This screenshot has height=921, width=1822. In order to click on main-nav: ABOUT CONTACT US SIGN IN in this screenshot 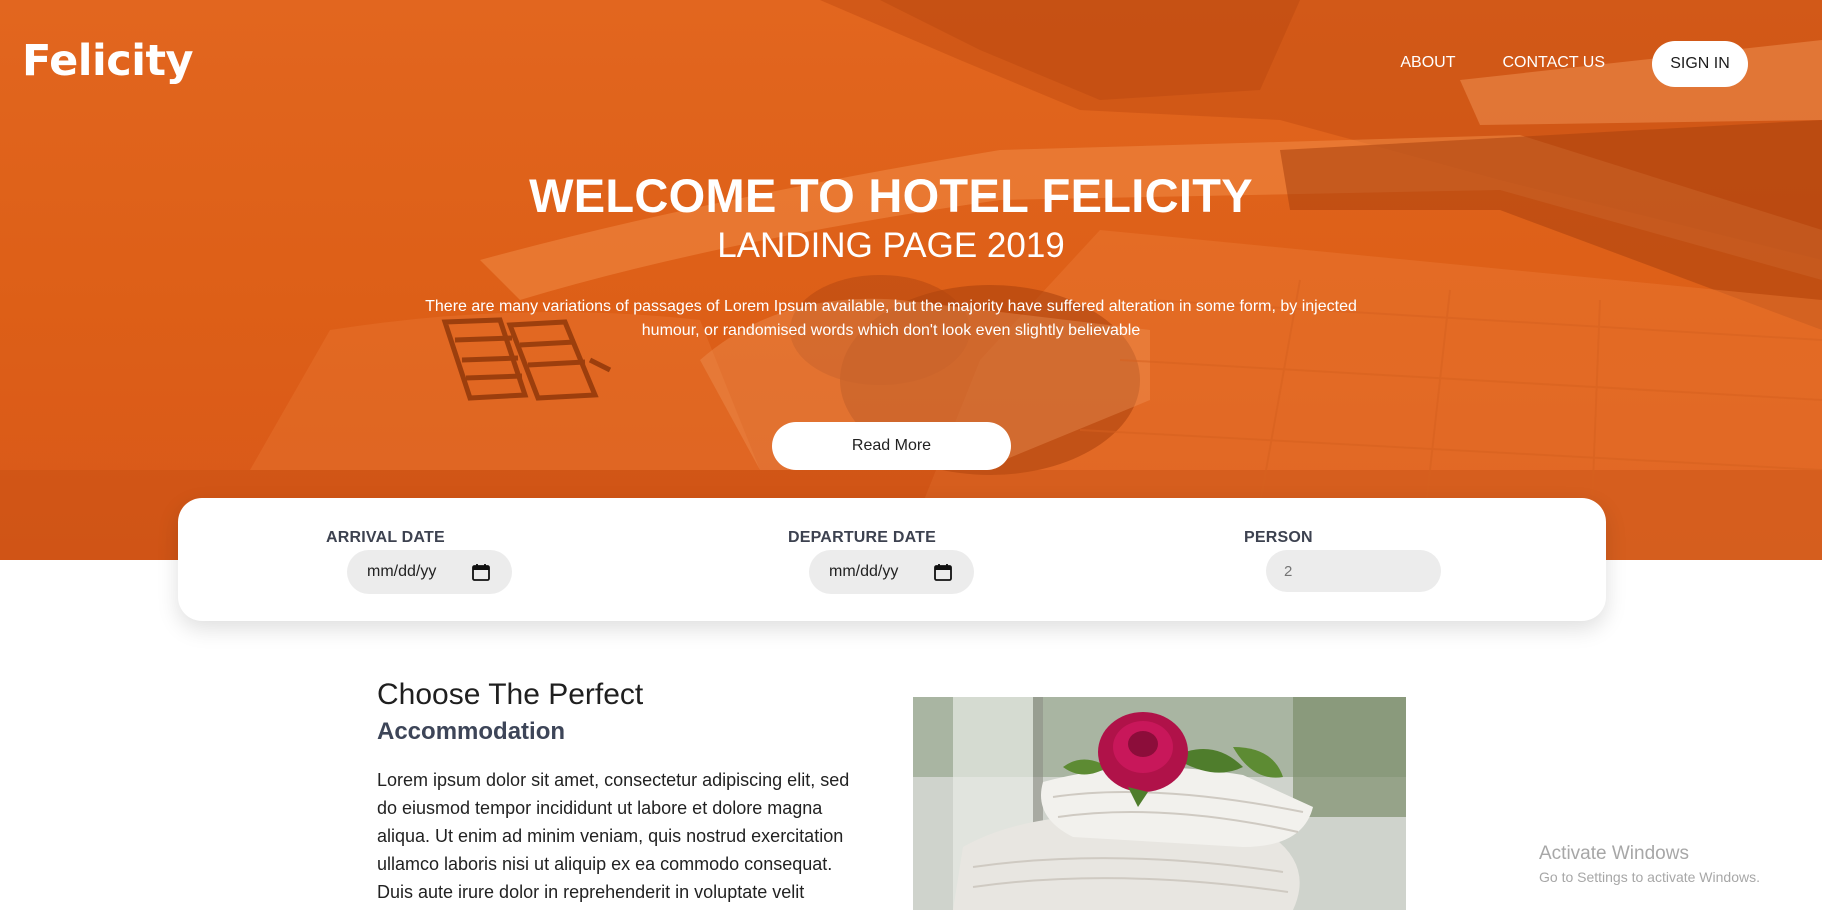, I will do `click(1574, 64)`.